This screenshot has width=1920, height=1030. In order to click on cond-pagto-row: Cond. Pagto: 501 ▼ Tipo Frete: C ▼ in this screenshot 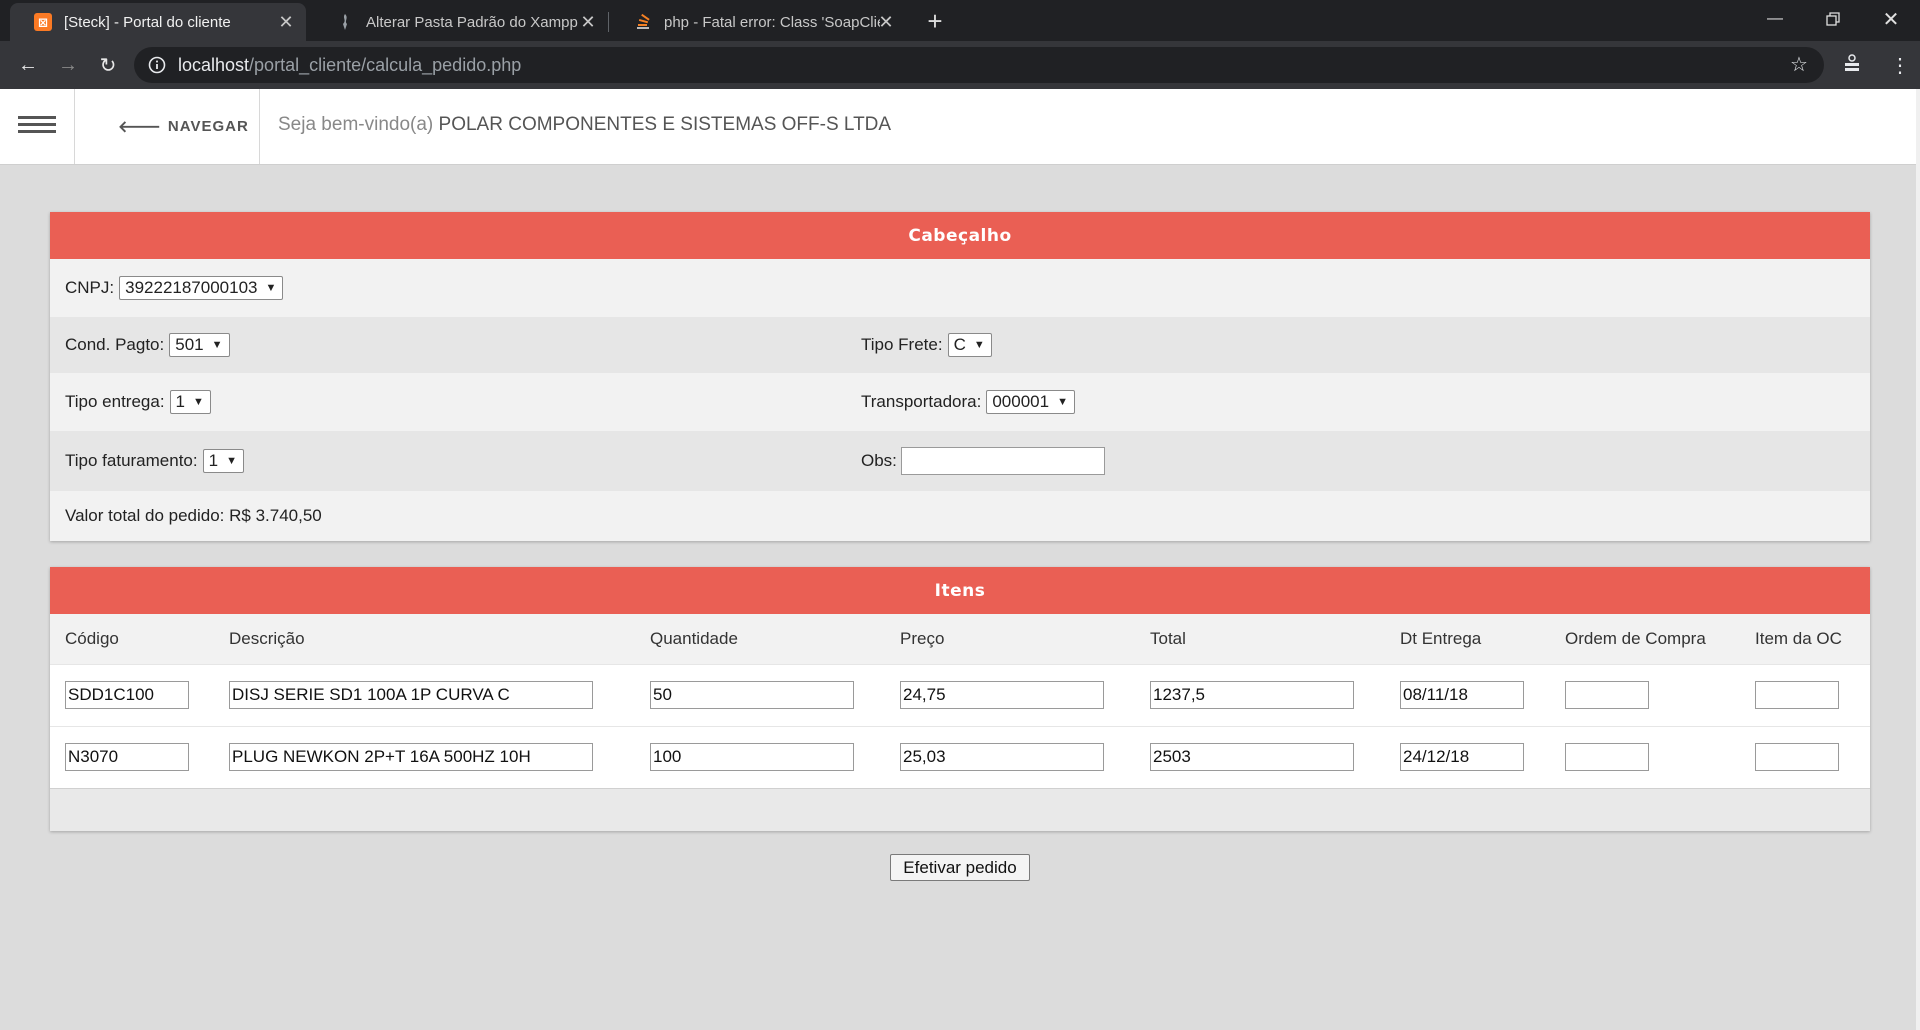, I will do `click(960, 345)`.